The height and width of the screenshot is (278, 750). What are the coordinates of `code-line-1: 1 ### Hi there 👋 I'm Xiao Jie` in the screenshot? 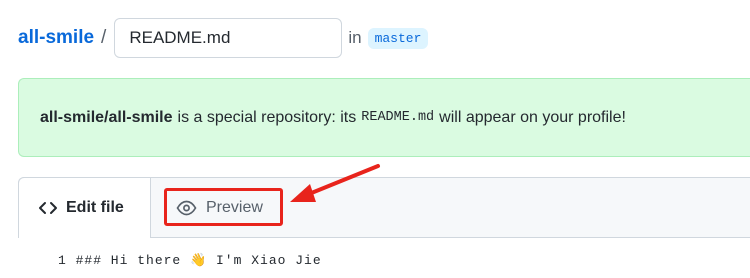 It's located at (190, 260).